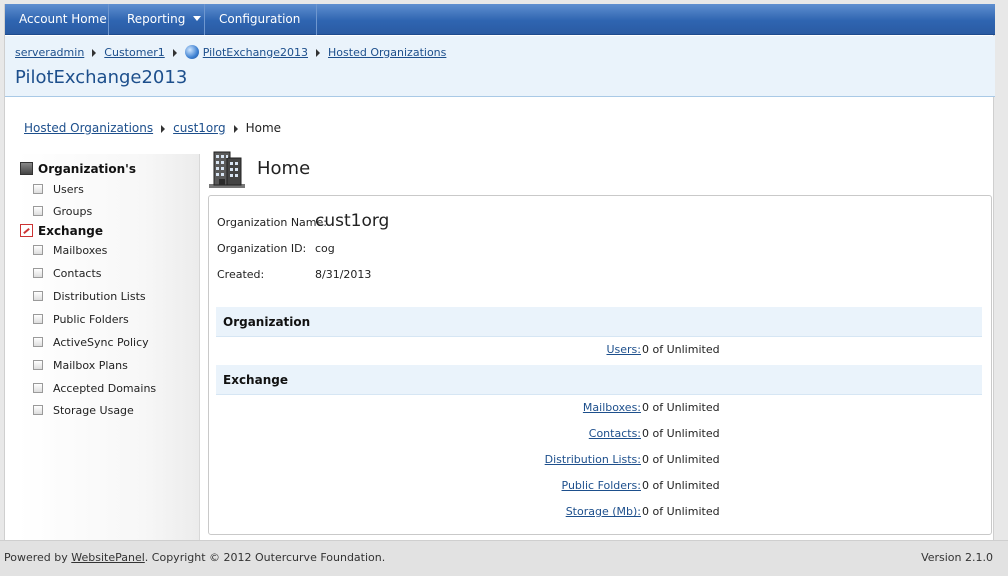 Image resolution: width=1008 pixels, height=576 pixels. I want to click on nav-label: Reporting, so click(156, 19).